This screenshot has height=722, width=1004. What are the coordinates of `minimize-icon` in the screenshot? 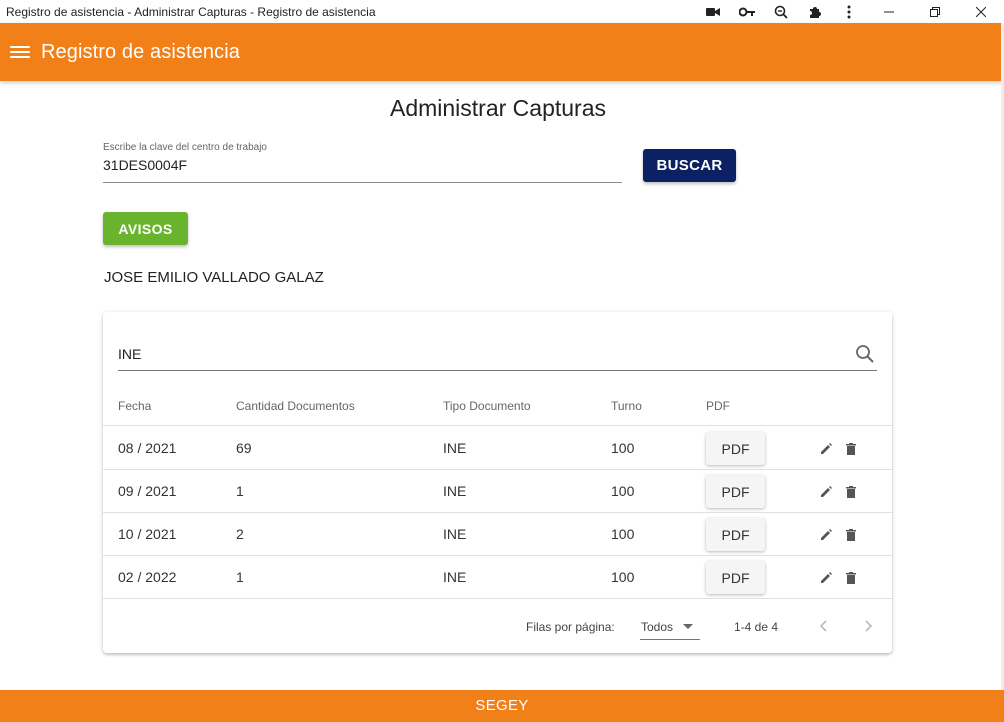 It's located at (889, 11).